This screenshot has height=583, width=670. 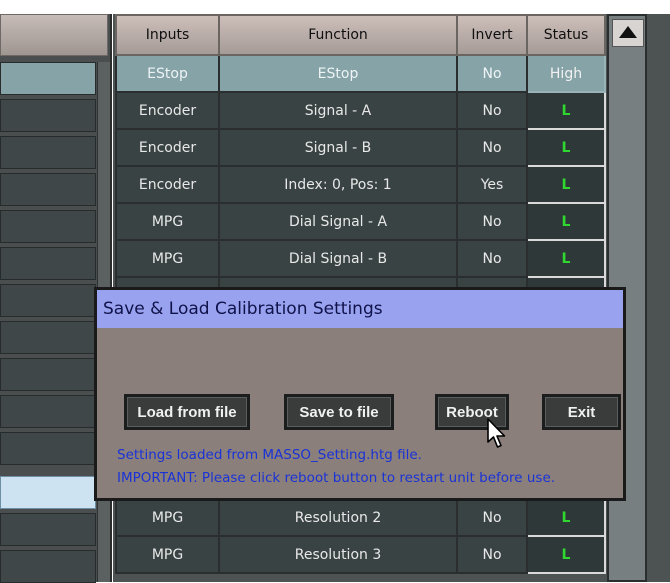 What do you see at coordinates (187, 412) in the screenshot?
I see `load-from-file-button: Load from file` at bounding box center [187, 412].